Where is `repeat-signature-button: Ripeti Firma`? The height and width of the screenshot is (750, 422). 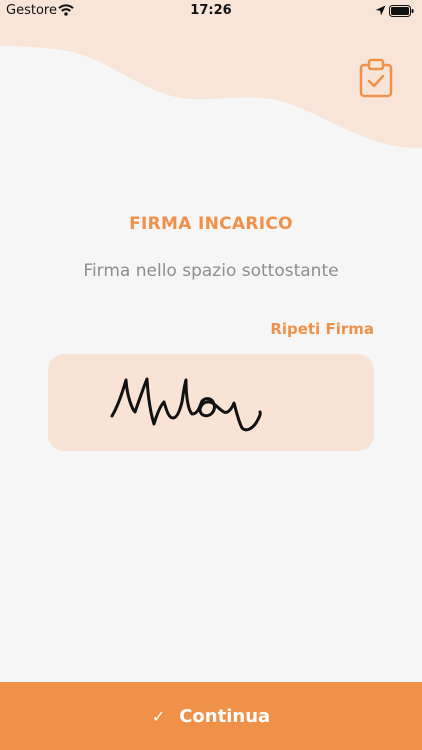 repeat-signature-button: Ripeti Firma is located at coordinates (322, 329).